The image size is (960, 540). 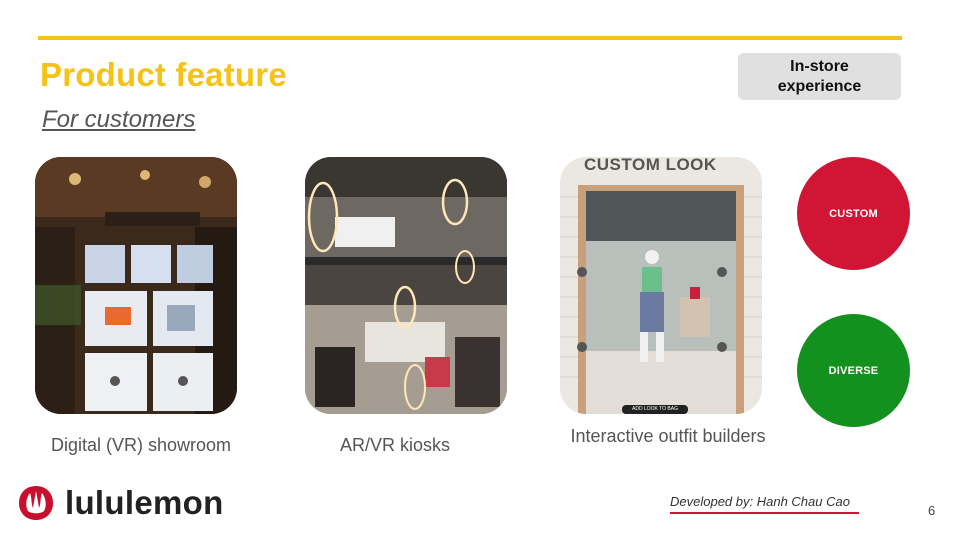 What do you see at coordinates (141, 445) in the screenshot?
I see `caption-digital-showroom: Digital (VR) showroom` at bounding box center [141, 445].